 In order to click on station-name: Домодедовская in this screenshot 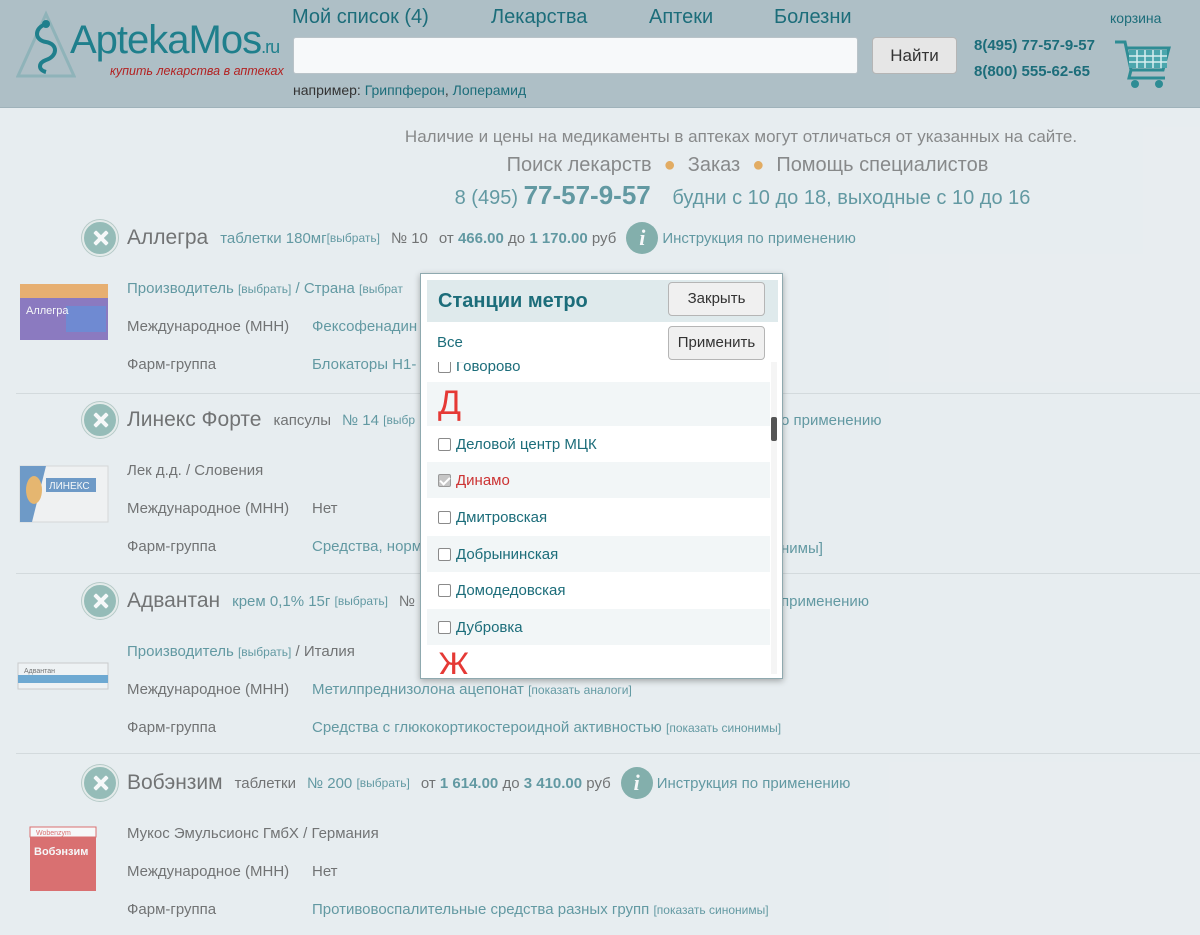, I will do `click(511, 590)`.